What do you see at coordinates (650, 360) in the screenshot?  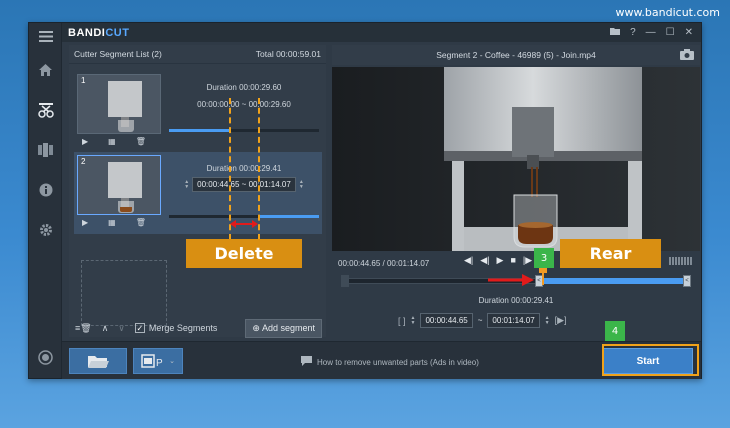 I see `start-highlight` at bounding box center [650, 360].